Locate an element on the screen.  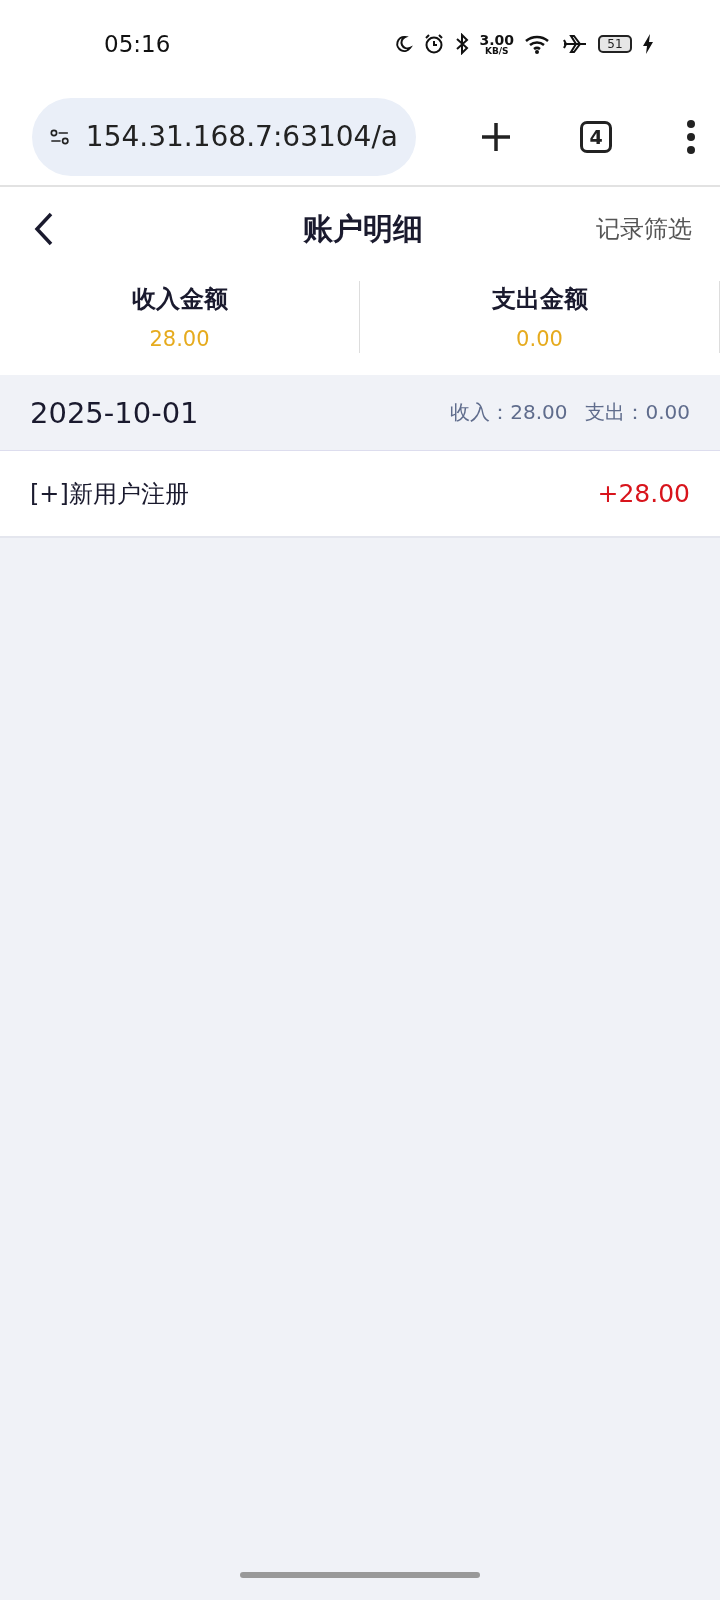
speed-unit: KB/S is located at coordinates (496, 51).